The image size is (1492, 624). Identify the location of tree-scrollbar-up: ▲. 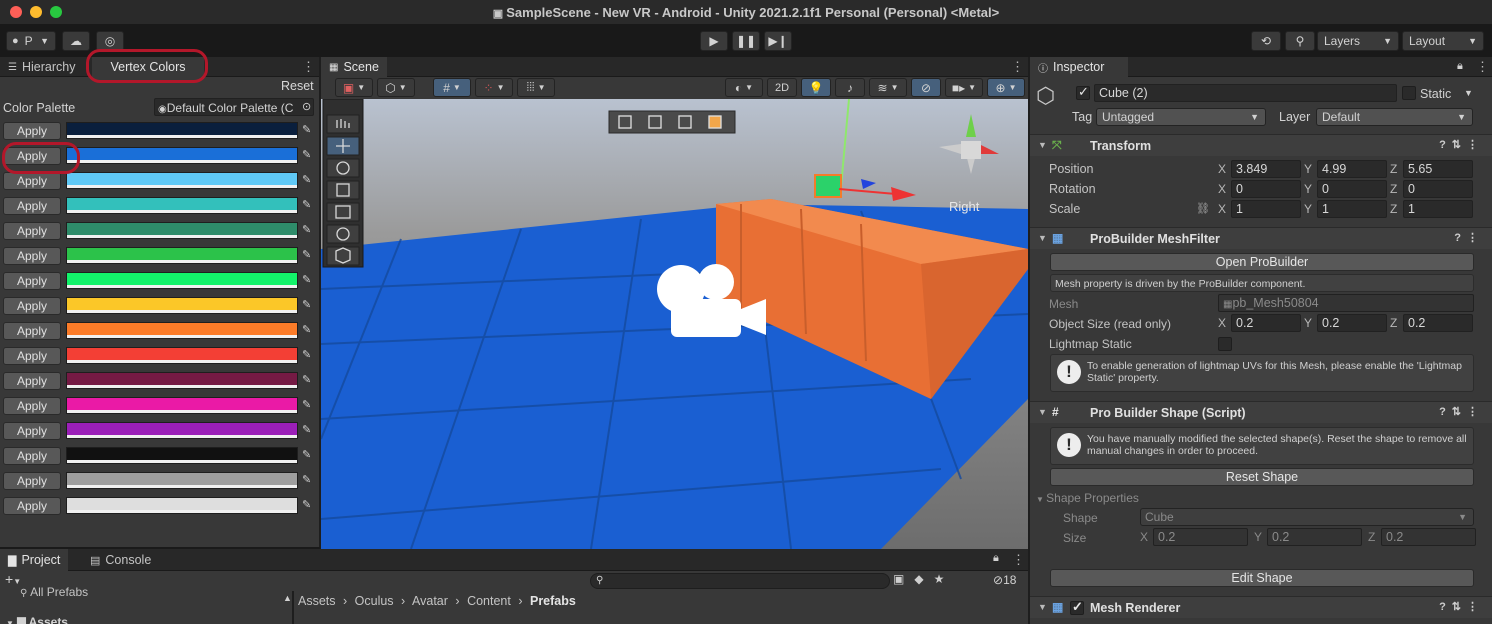
(287, 598).